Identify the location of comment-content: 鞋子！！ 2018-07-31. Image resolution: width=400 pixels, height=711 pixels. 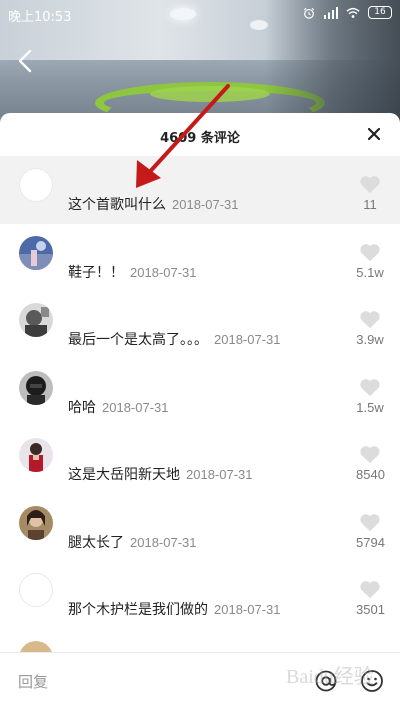
(132, 272).